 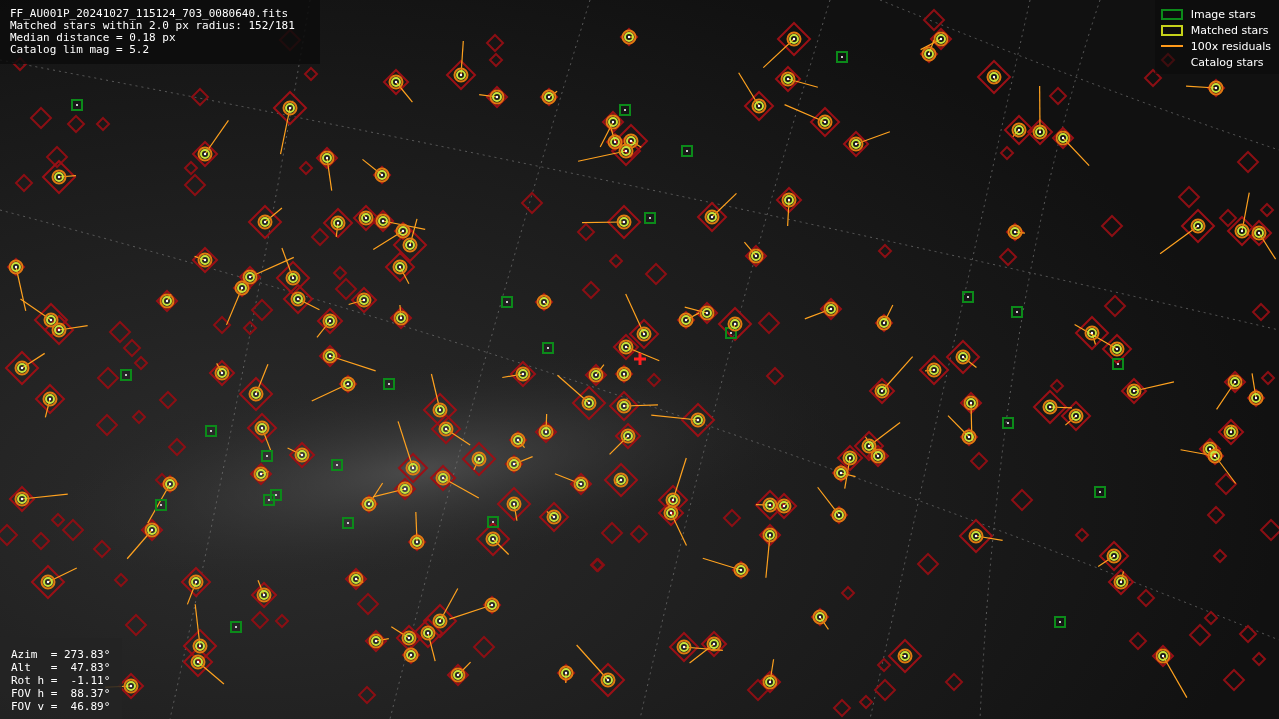 I want to click on pointing-text: FOV v = 46.89°, so click(x=61, y=706).